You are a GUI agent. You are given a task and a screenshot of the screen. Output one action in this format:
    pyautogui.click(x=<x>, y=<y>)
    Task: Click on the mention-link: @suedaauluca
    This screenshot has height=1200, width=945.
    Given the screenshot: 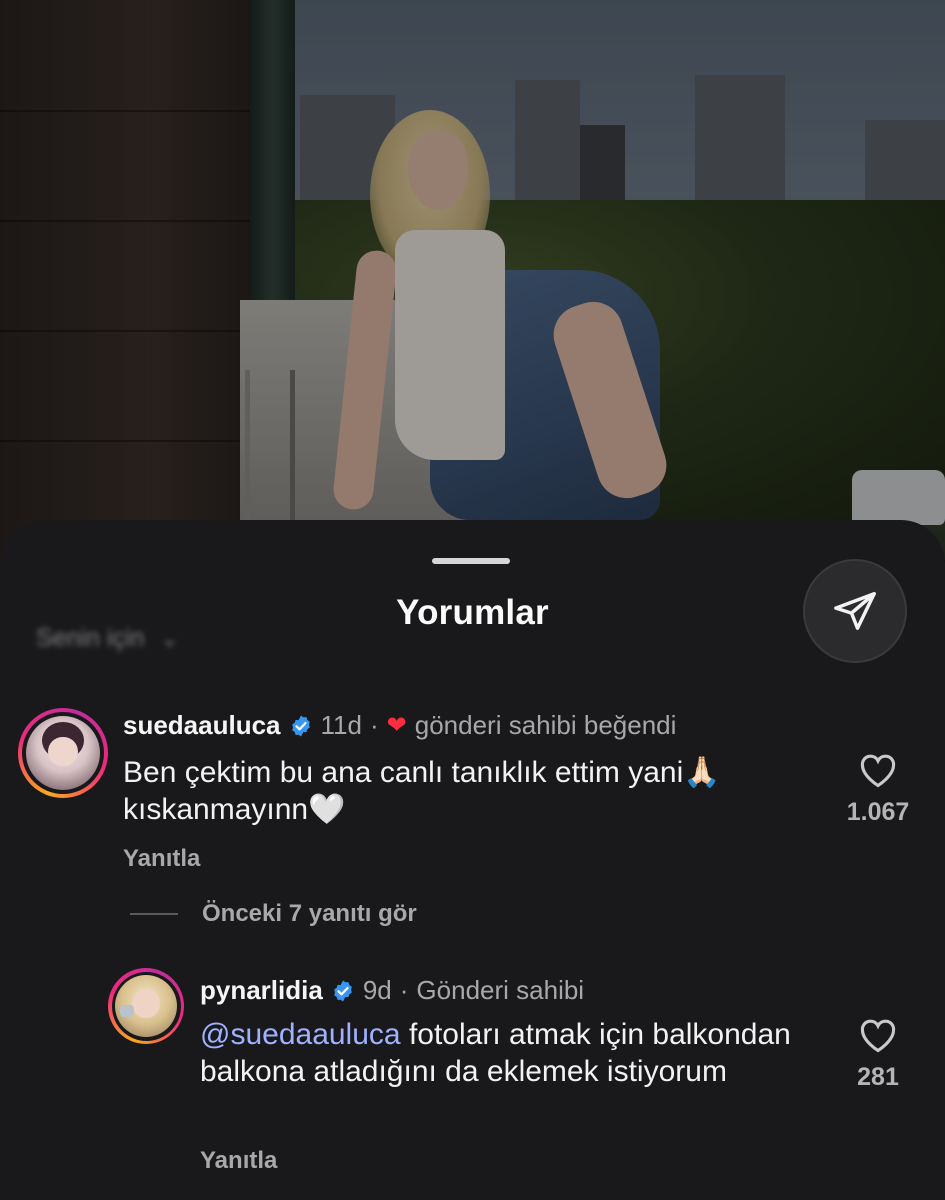 What is the action you would take?
    pyautogui.click(x=300, y=1034)
    